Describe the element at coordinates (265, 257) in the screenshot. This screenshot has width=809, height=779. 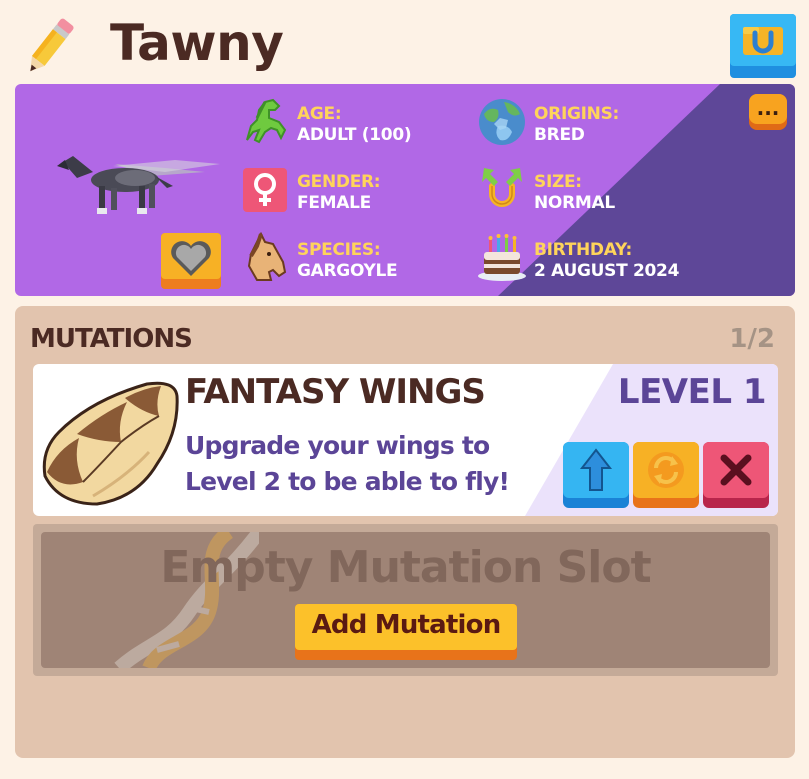
I see `horse-head-icon` at that location.